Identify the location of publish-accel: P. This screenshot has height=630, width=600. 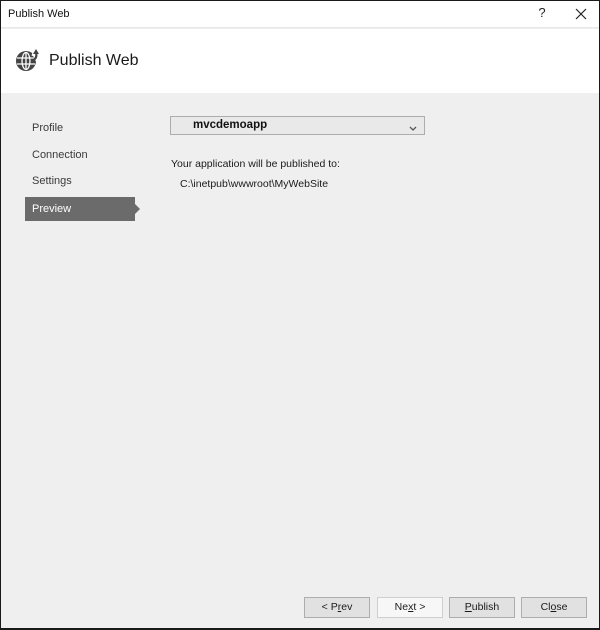
(468, 607).